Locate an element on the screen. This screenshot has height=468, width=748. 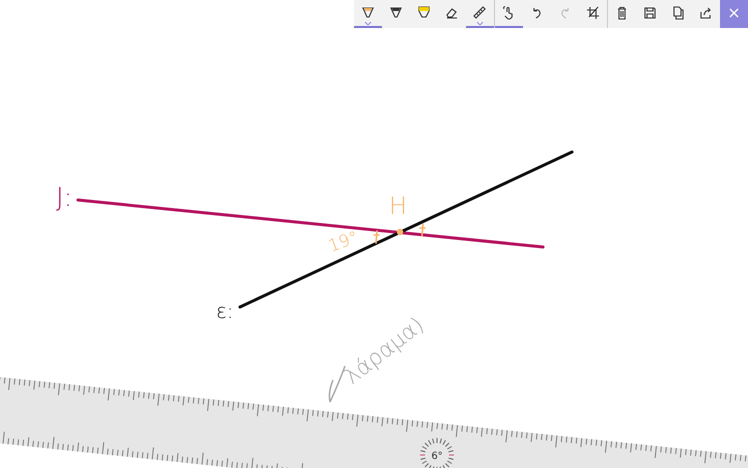
save-icon is located at coordinates (650, 13).